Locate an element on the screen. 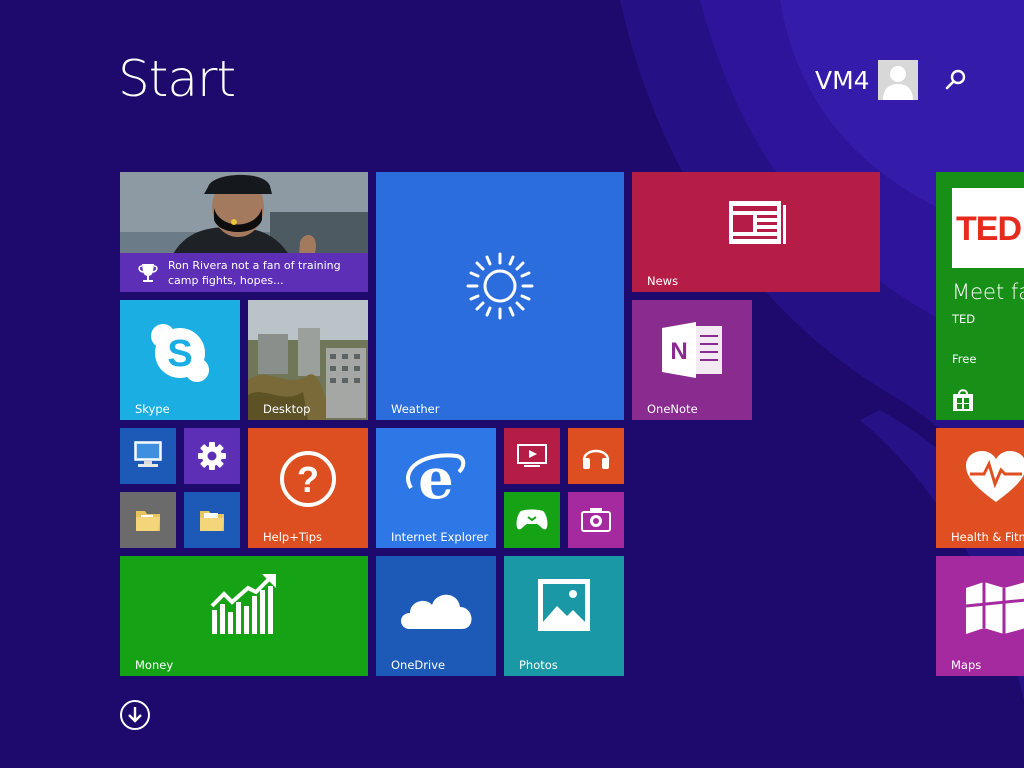 The width and height of the screenshot is (1024, 768). tile-camera is located at coordinates (596, 520).